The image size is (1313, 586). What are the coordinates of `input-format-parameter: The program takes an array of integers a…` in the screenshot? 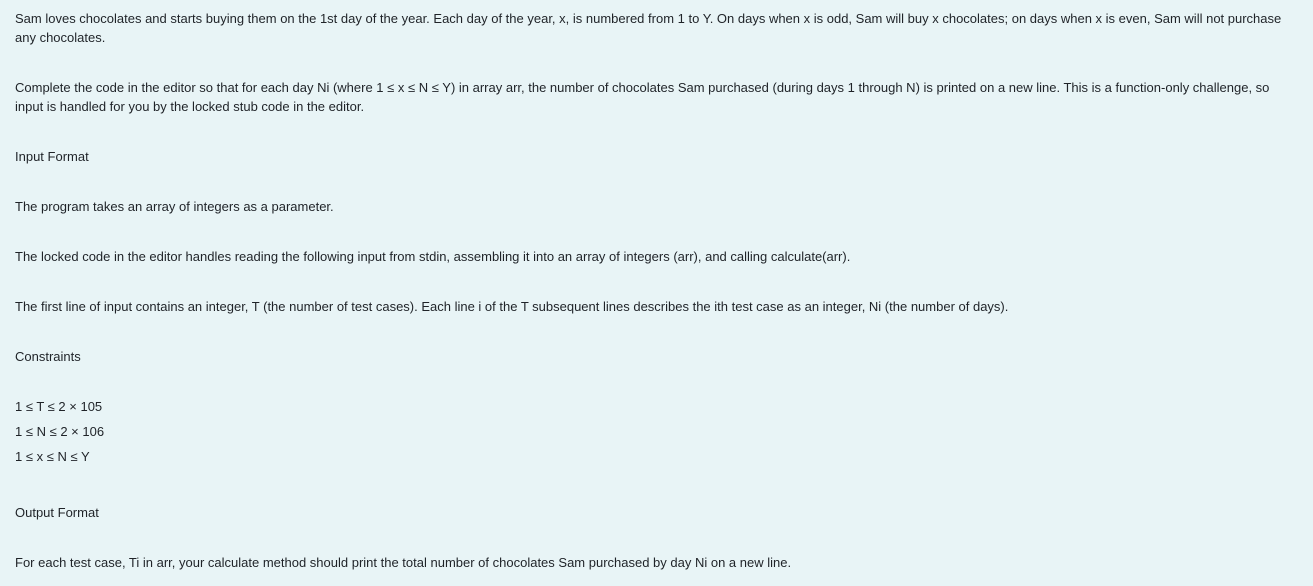 It's located at (174, 206).